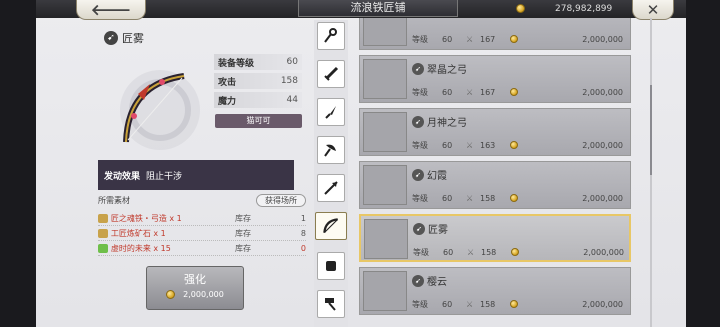  I want to click on card-name: ➹ 幻霞, so click(429, 174).